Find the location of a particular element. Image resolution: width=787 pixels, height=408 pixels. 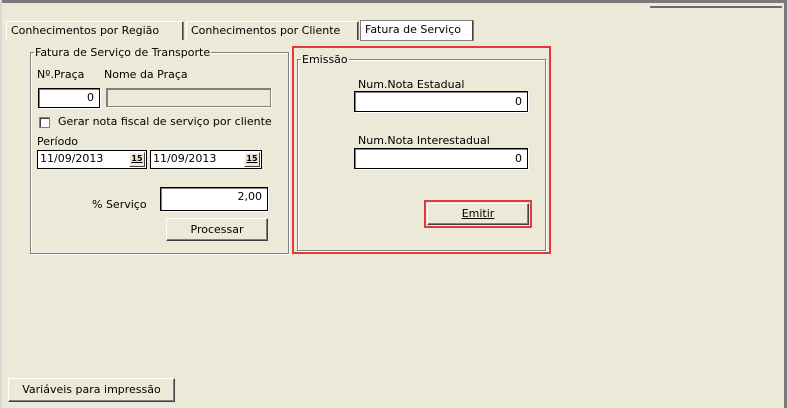

nome-praca-label: Nome da Praça is located at coordinates (146, 74).